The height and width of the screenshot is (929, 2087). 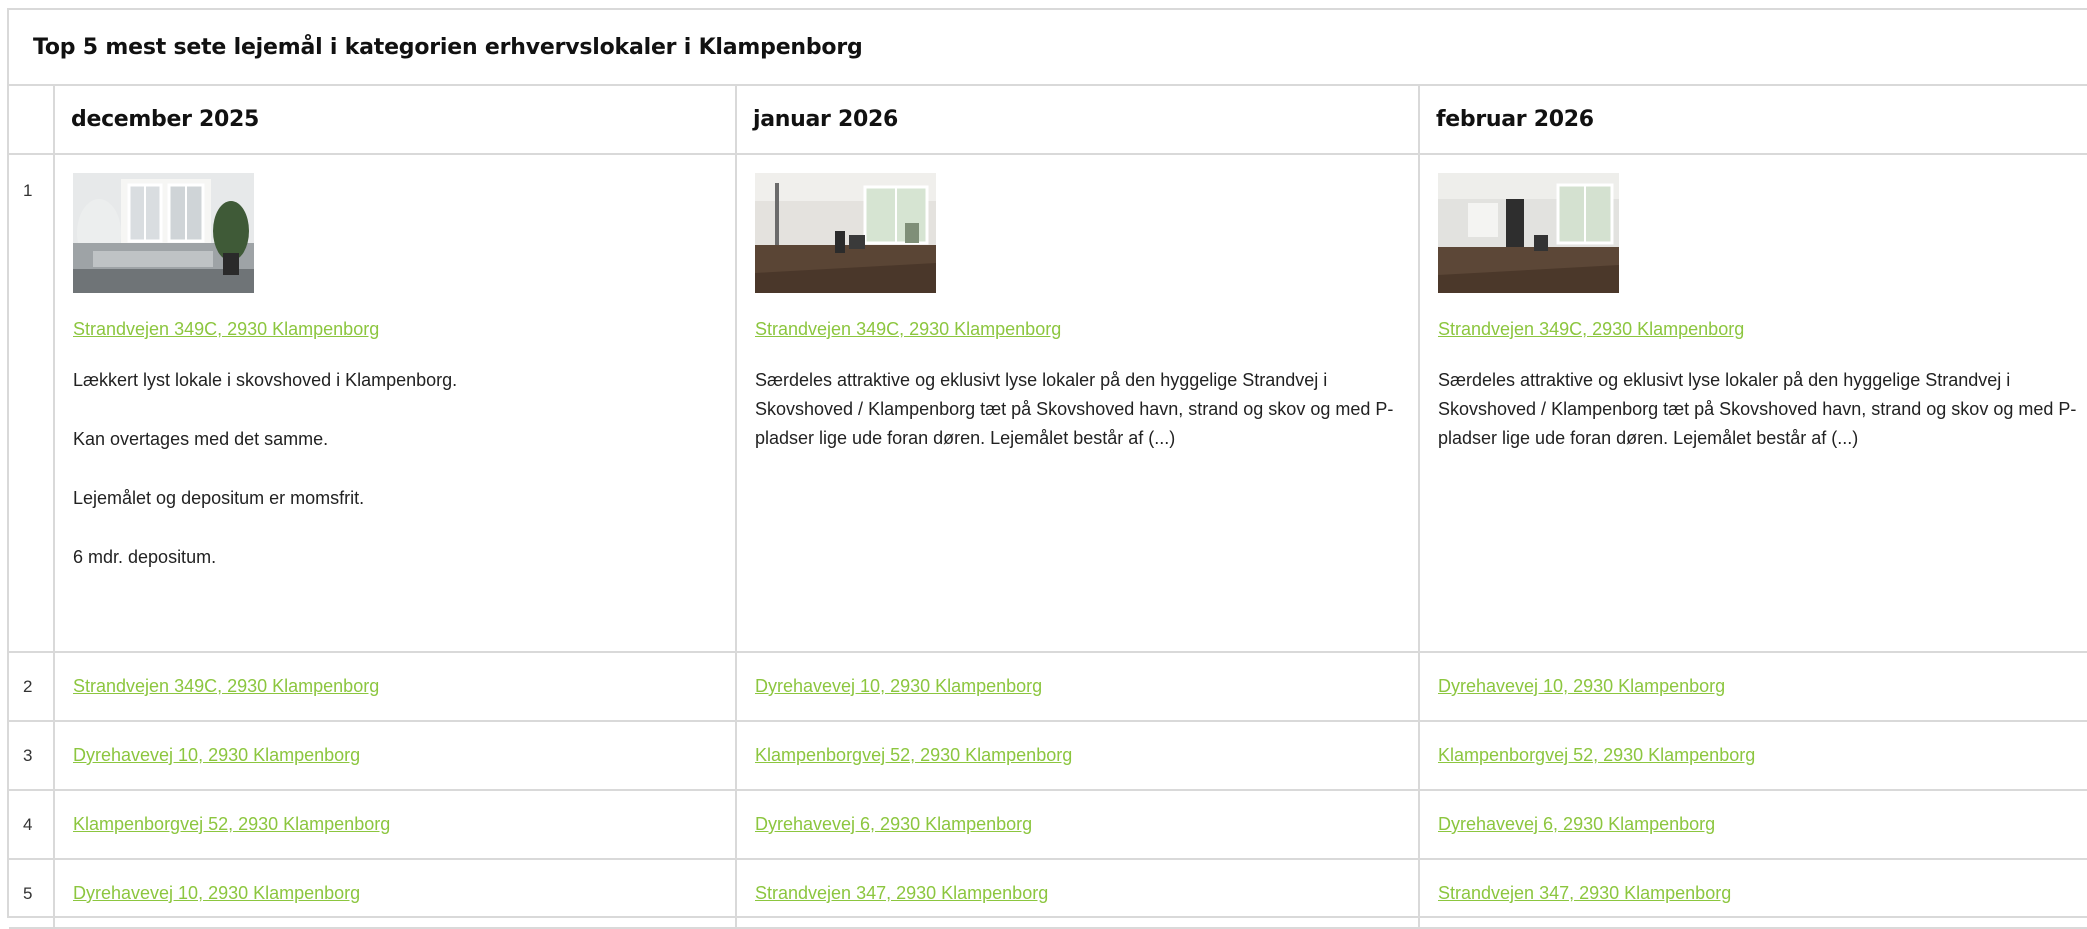 I want to click on column-header-month: februar 2026, so click(x=1752, y=120).